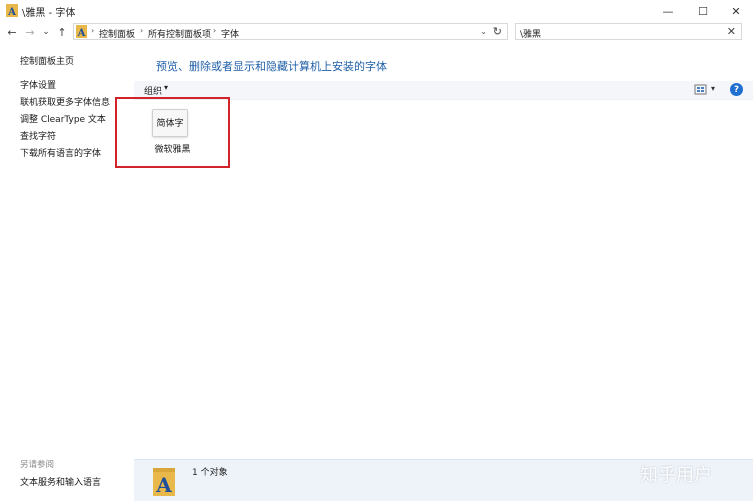  What do you see at coordinates (530, 33) in the screenshot?
I see `search-input: \雅黑` at bounding box center [530, 33].